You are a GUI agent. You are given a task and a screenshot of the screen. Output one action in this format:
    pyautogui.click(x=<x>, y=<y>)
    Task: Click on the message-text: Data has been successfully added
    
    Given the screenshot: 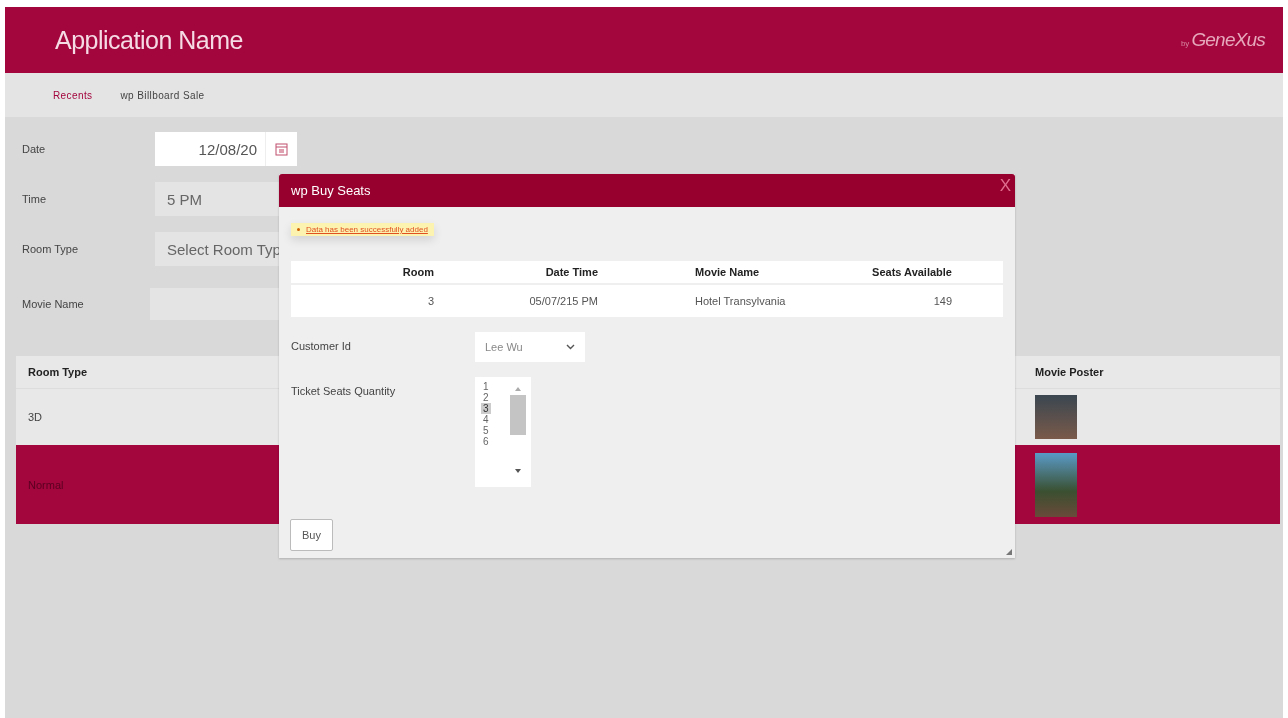 What is the action you would take?
    pyautogui.click(x=367, y=229)
    